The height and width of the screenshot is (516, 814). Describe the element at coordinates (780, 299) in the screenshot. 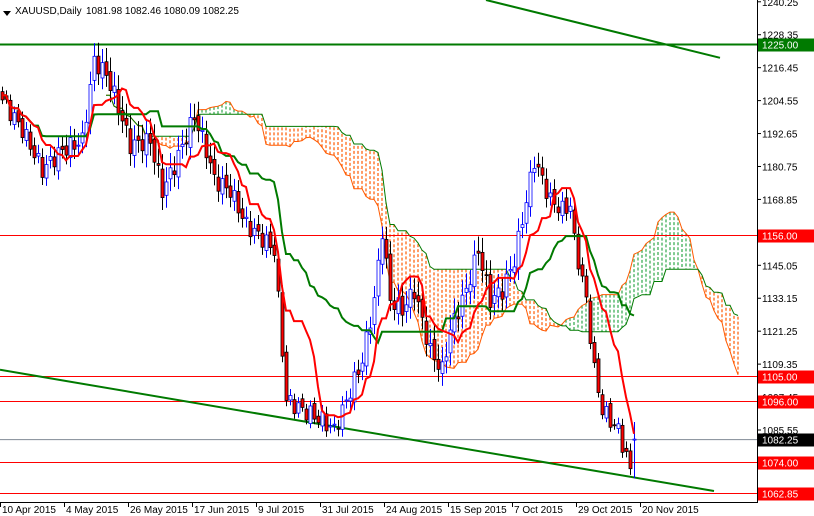

I see `price-tick-label: 1133.15` at that location.